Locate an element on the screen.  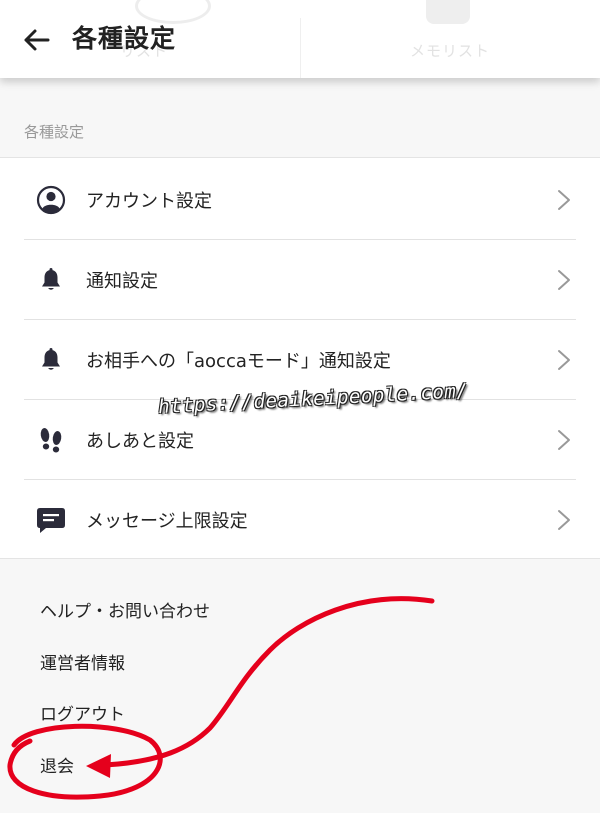
settings-item-account: アカウント設定 is located at coordinates (300, 200).